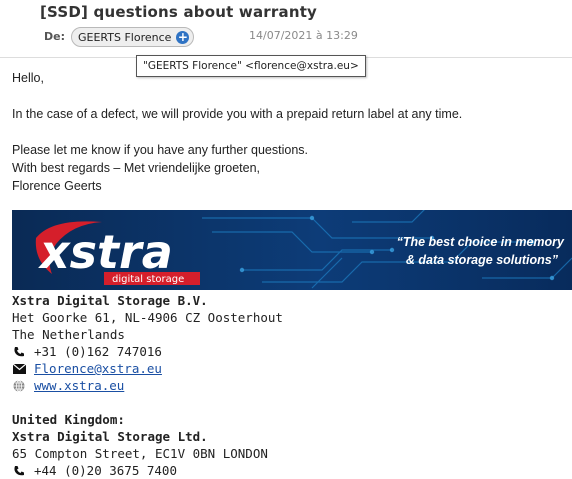 This screenshot has width=572, height=479. Describe the element at coordinates (79, 385) in the screenshot. I see `website-link: www.xstra.eu` at that location.